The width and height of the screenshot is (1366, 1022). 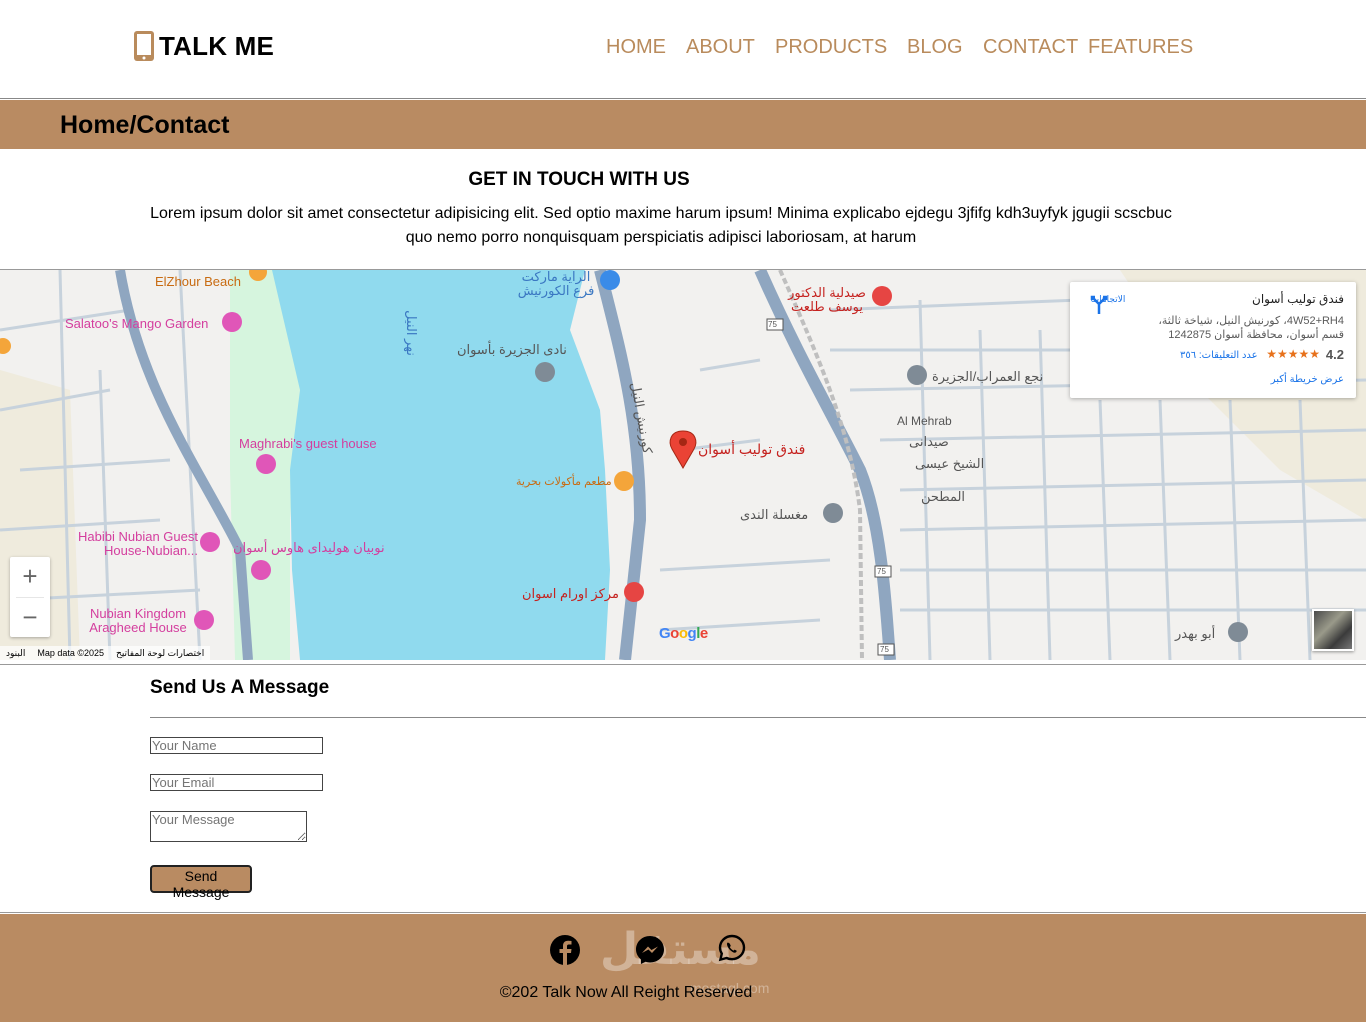 What do you see at coordinates (512, 349) in the screenshot?
I see `map-label: نادى الجزيرة بأسوان` at bounding box center [512, 349].